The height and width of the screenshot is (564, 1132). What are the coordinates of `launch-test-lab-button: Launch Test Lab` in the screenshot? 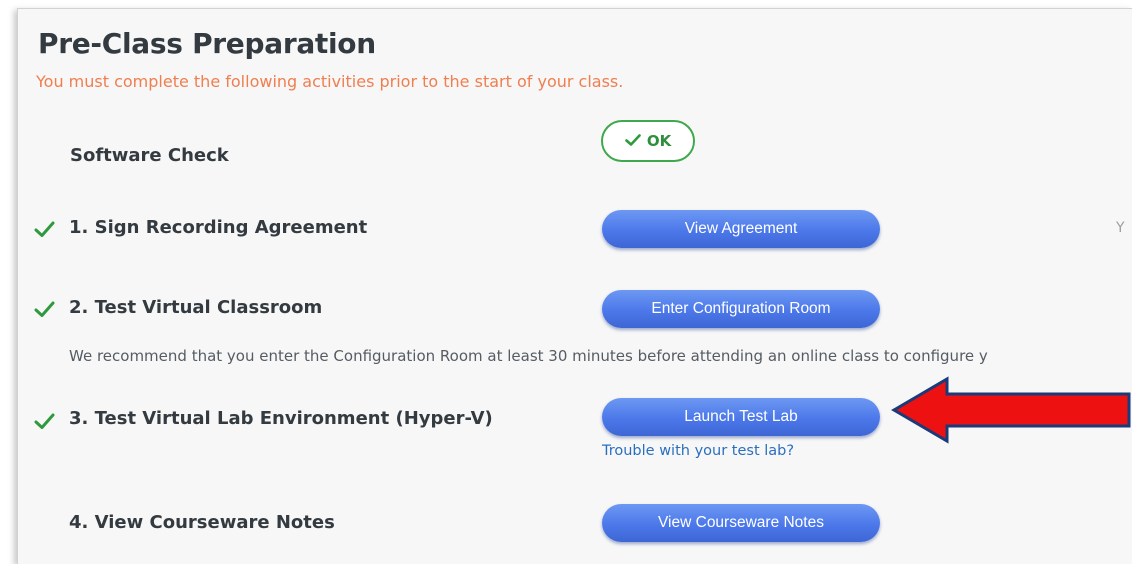 It's located at (741, 417).